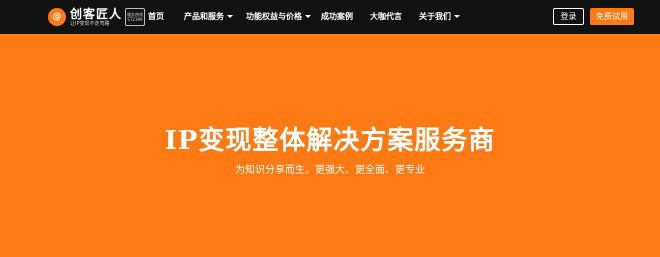  I want to click on nav-item-about: 关于我们, so click(439, 16).